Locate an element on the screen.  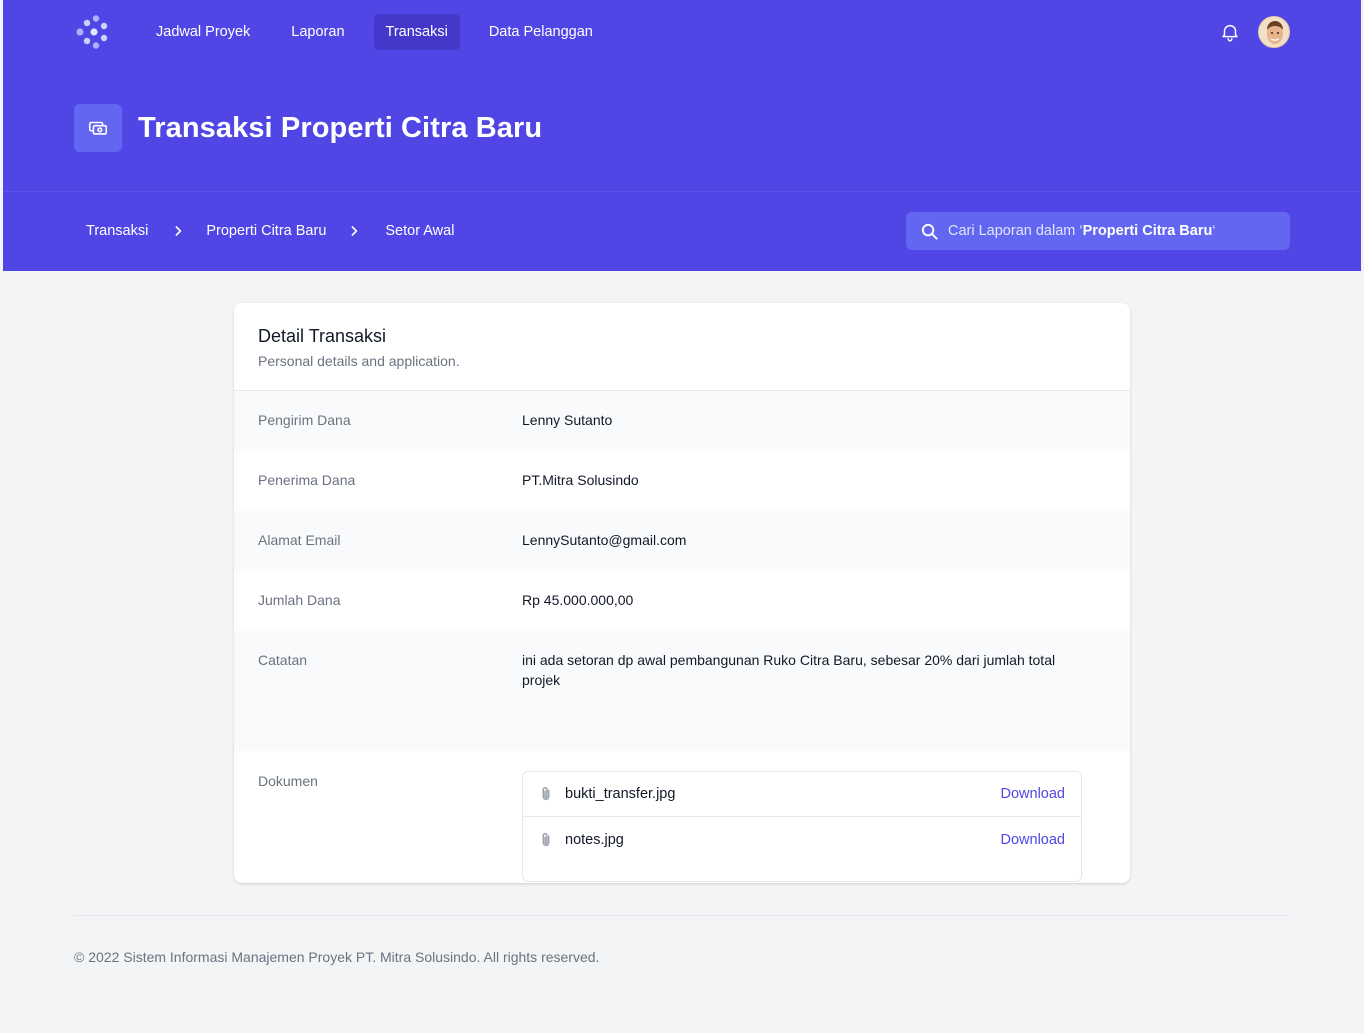
page-title: Transaksi Properti Citra Baru is located at coordinates (340, 127).